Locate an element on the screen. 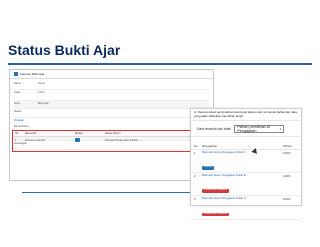 This screenshot has width=320, height=247. field-row: Nama Dosen is located at coordinates (111, 85).